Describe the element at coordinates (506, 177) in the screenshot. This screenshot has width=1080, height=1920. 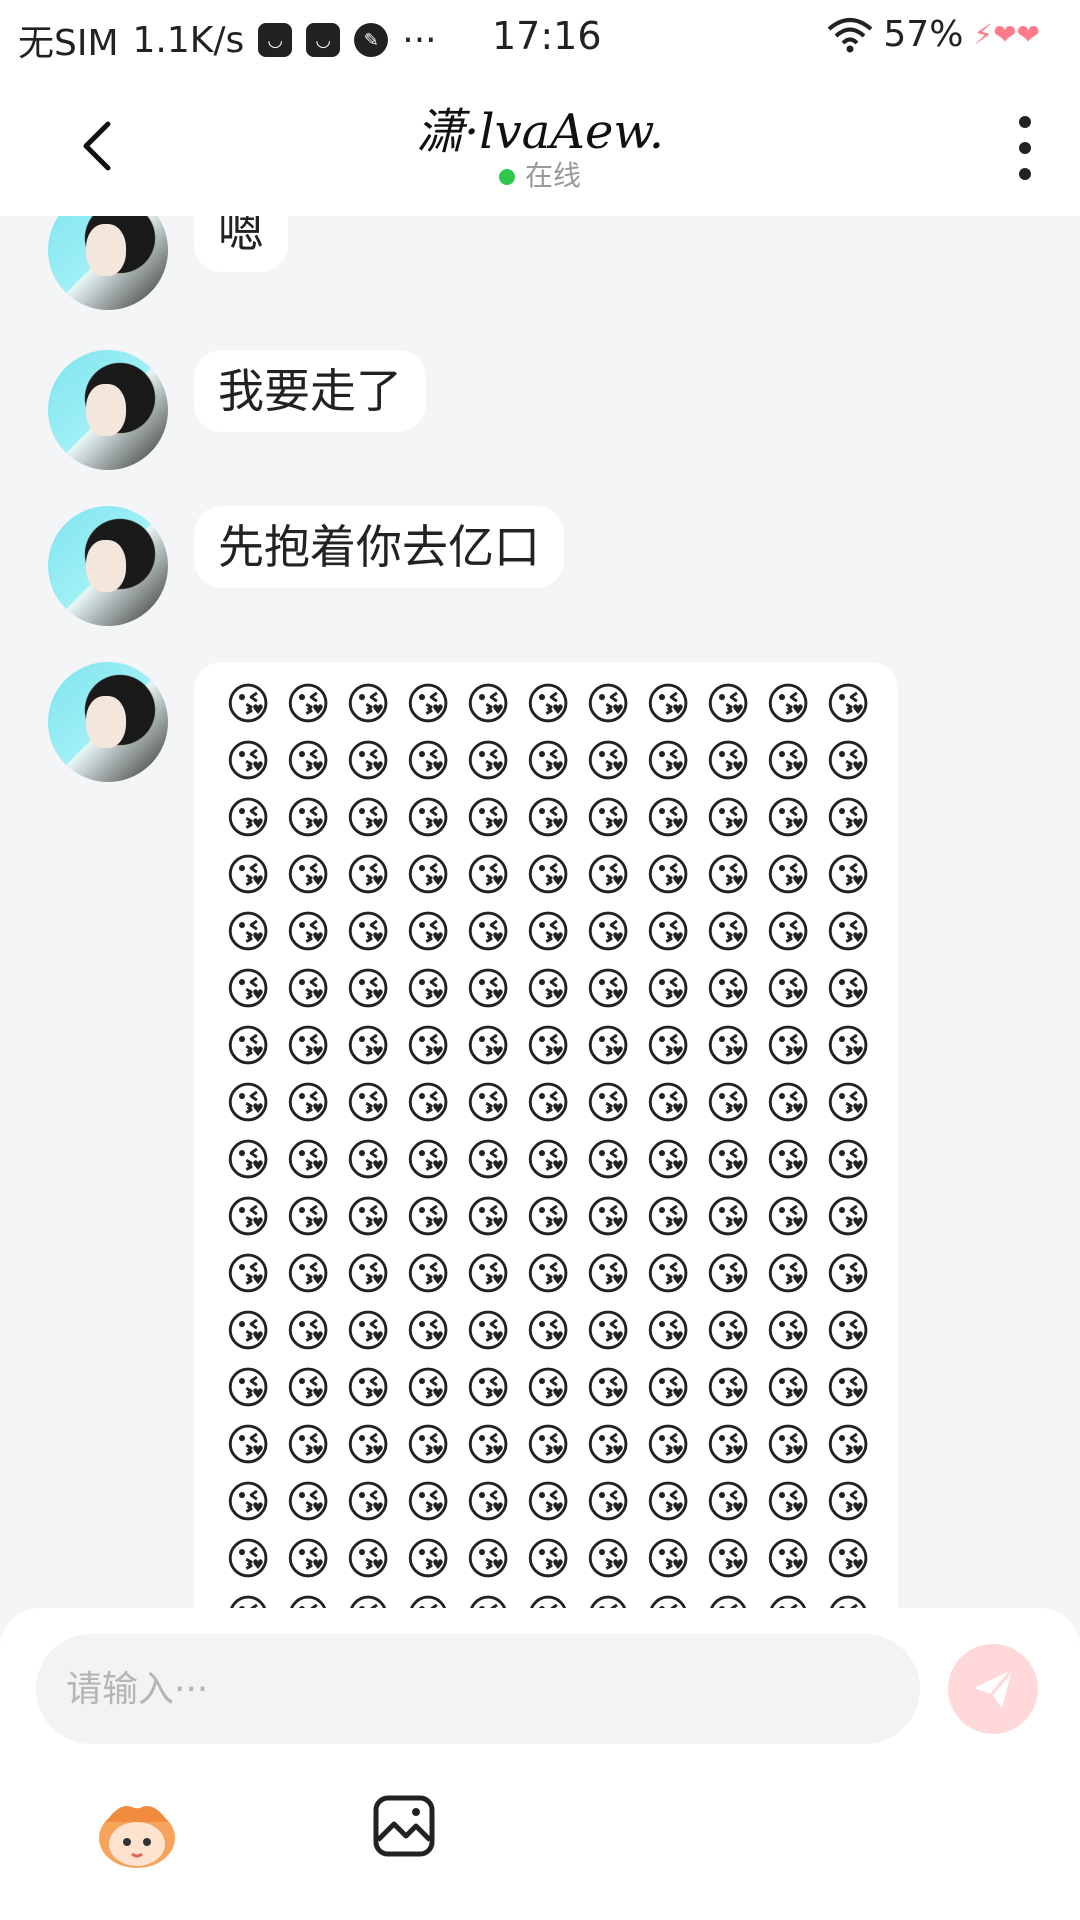
I see `online-dot-icon` at that location.